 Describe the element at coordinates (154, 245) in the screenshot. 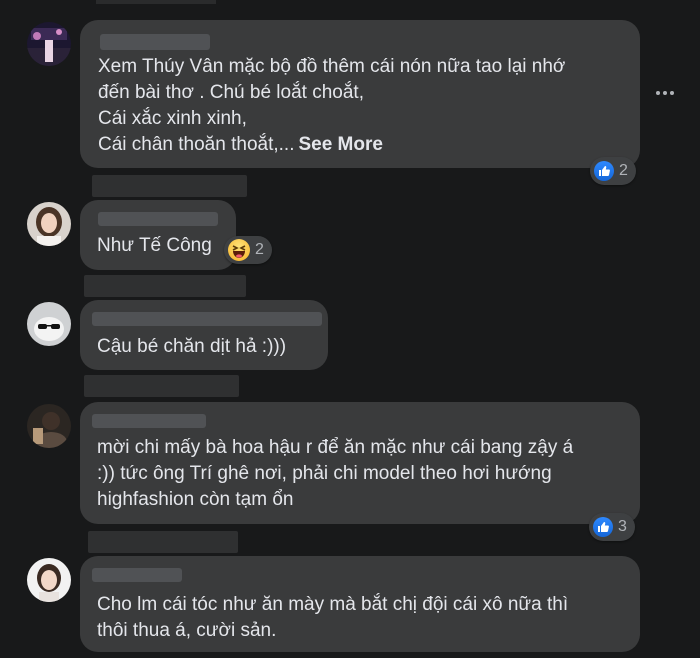

I see `comment-text: Như Tế Công` at that location.